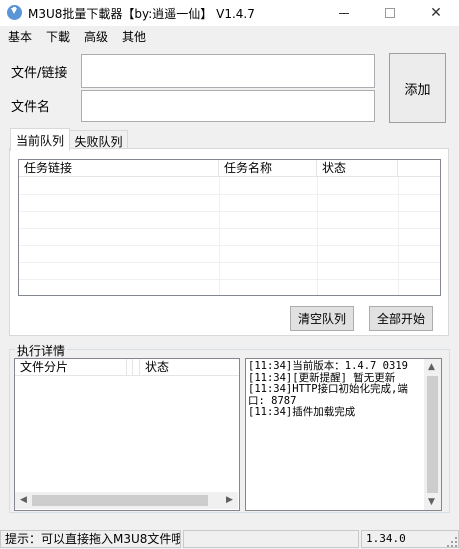 Image resolution: width=459 pixels, height=549 pixels. Describe the element at coordinates (41, 350) in the screenshot. I see `execution-details-title: 执行详情` at that location.